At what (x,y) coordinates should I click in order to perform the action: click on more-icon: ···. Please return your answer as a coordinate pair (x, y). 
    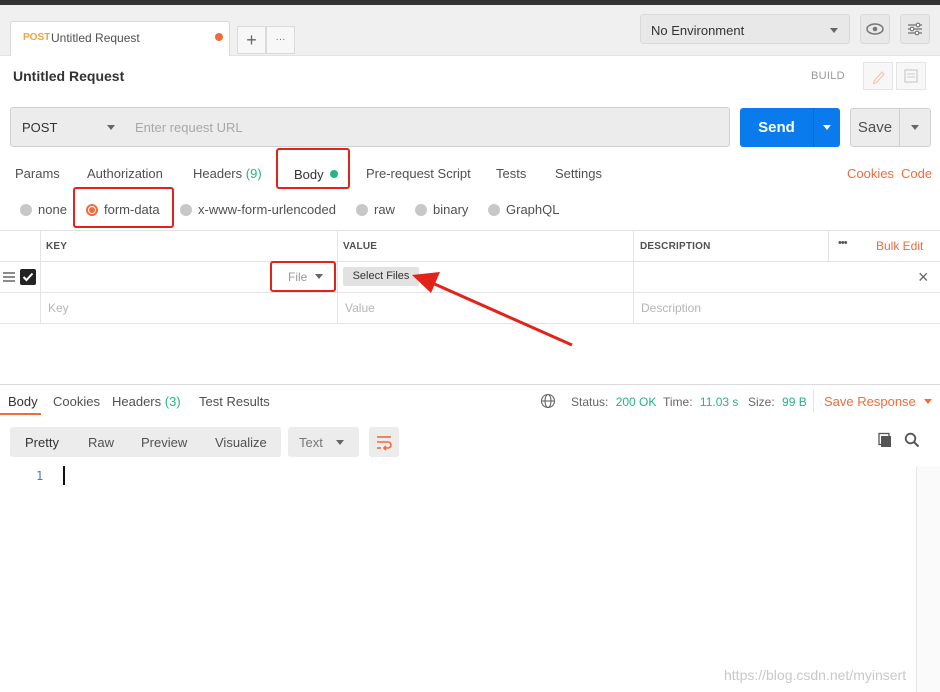
    Looking at the image, I should click on (280, 39).